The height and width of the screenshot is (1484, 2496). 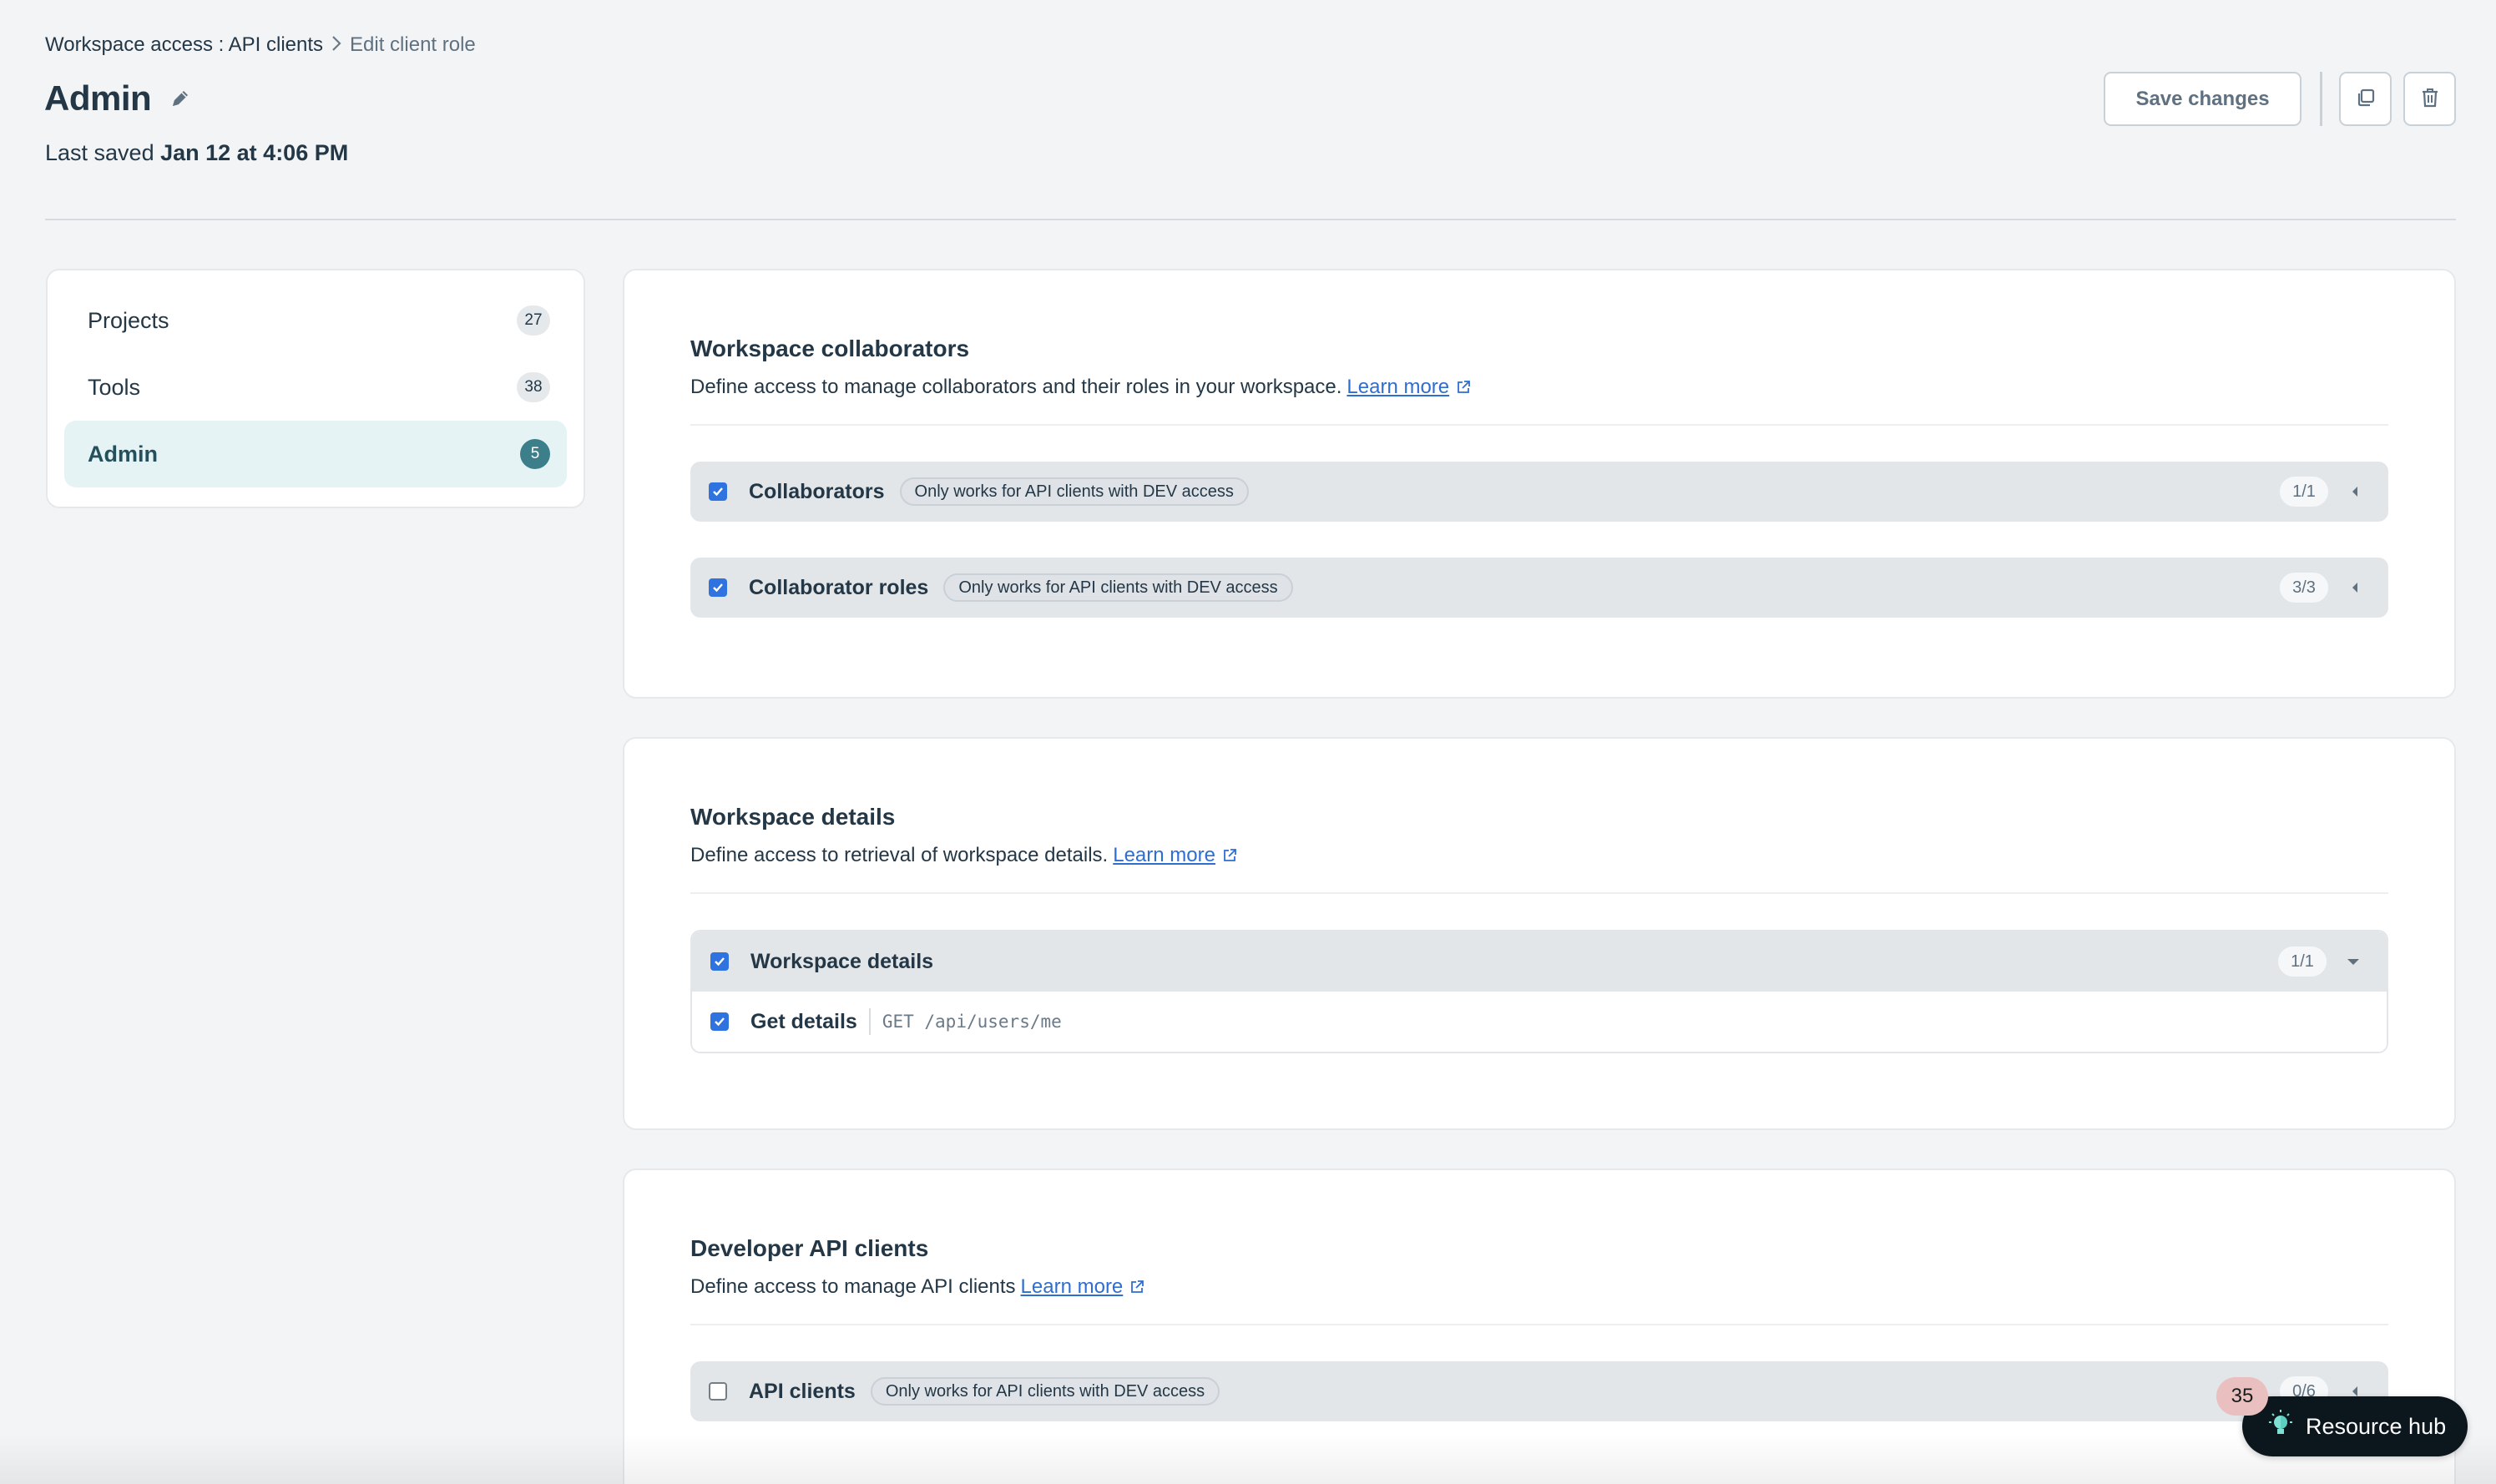 I want to click on section-title: Developer API clients, so click(x=809, y=1248).